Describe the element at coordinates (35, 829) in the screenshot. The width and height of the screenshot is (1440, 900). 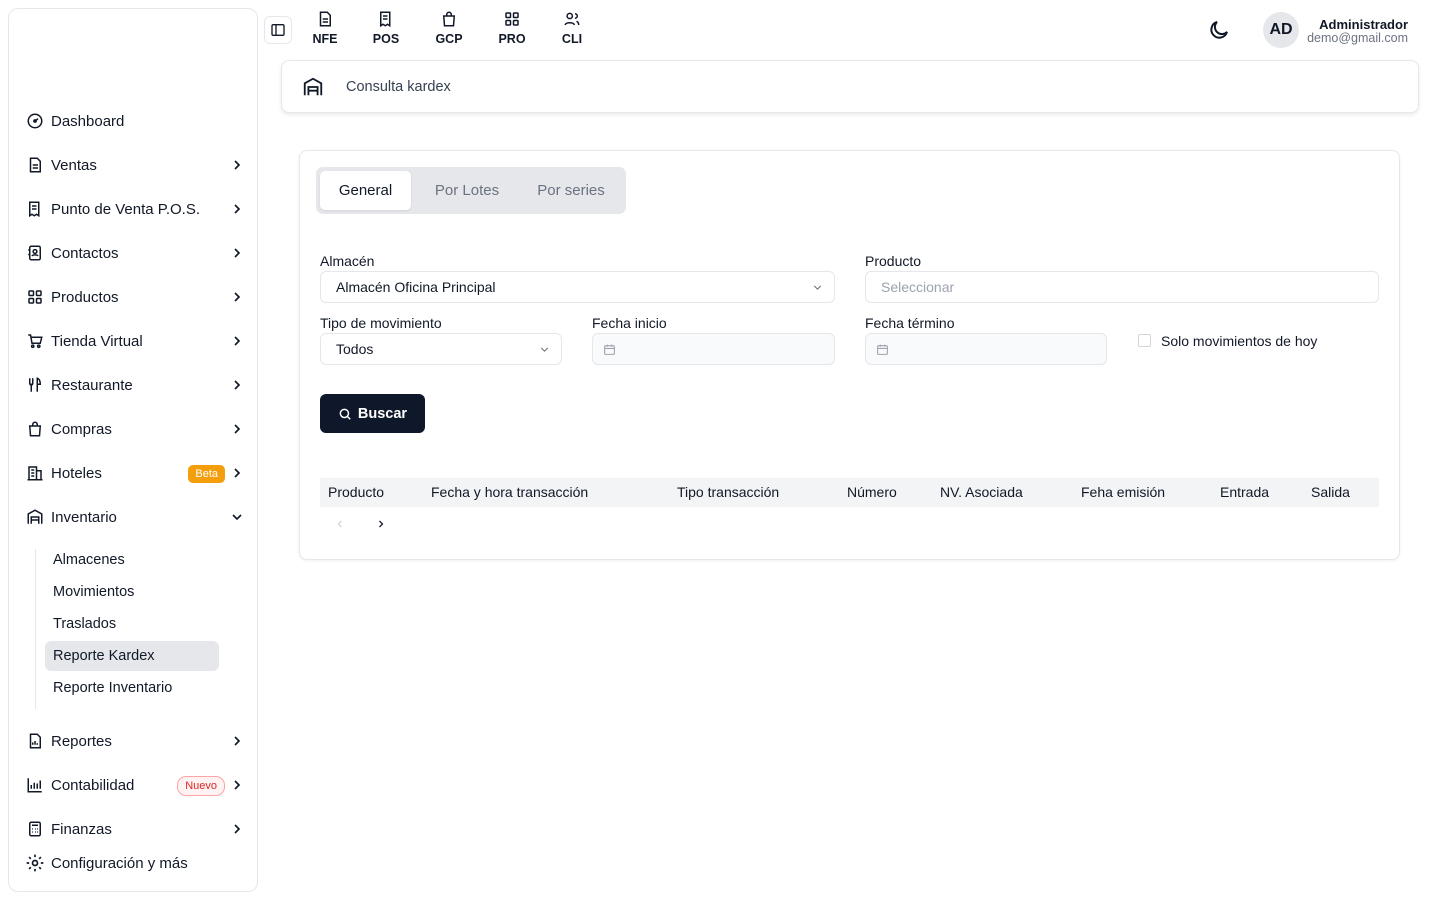
I see `calculator-icon` at that location.